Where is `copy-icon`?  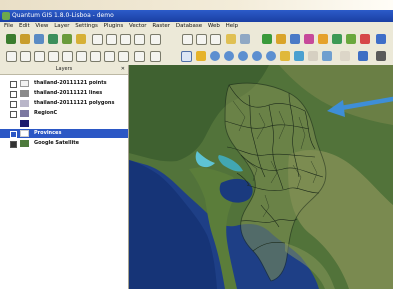 copy-icon is located at coordinates (201, 39).